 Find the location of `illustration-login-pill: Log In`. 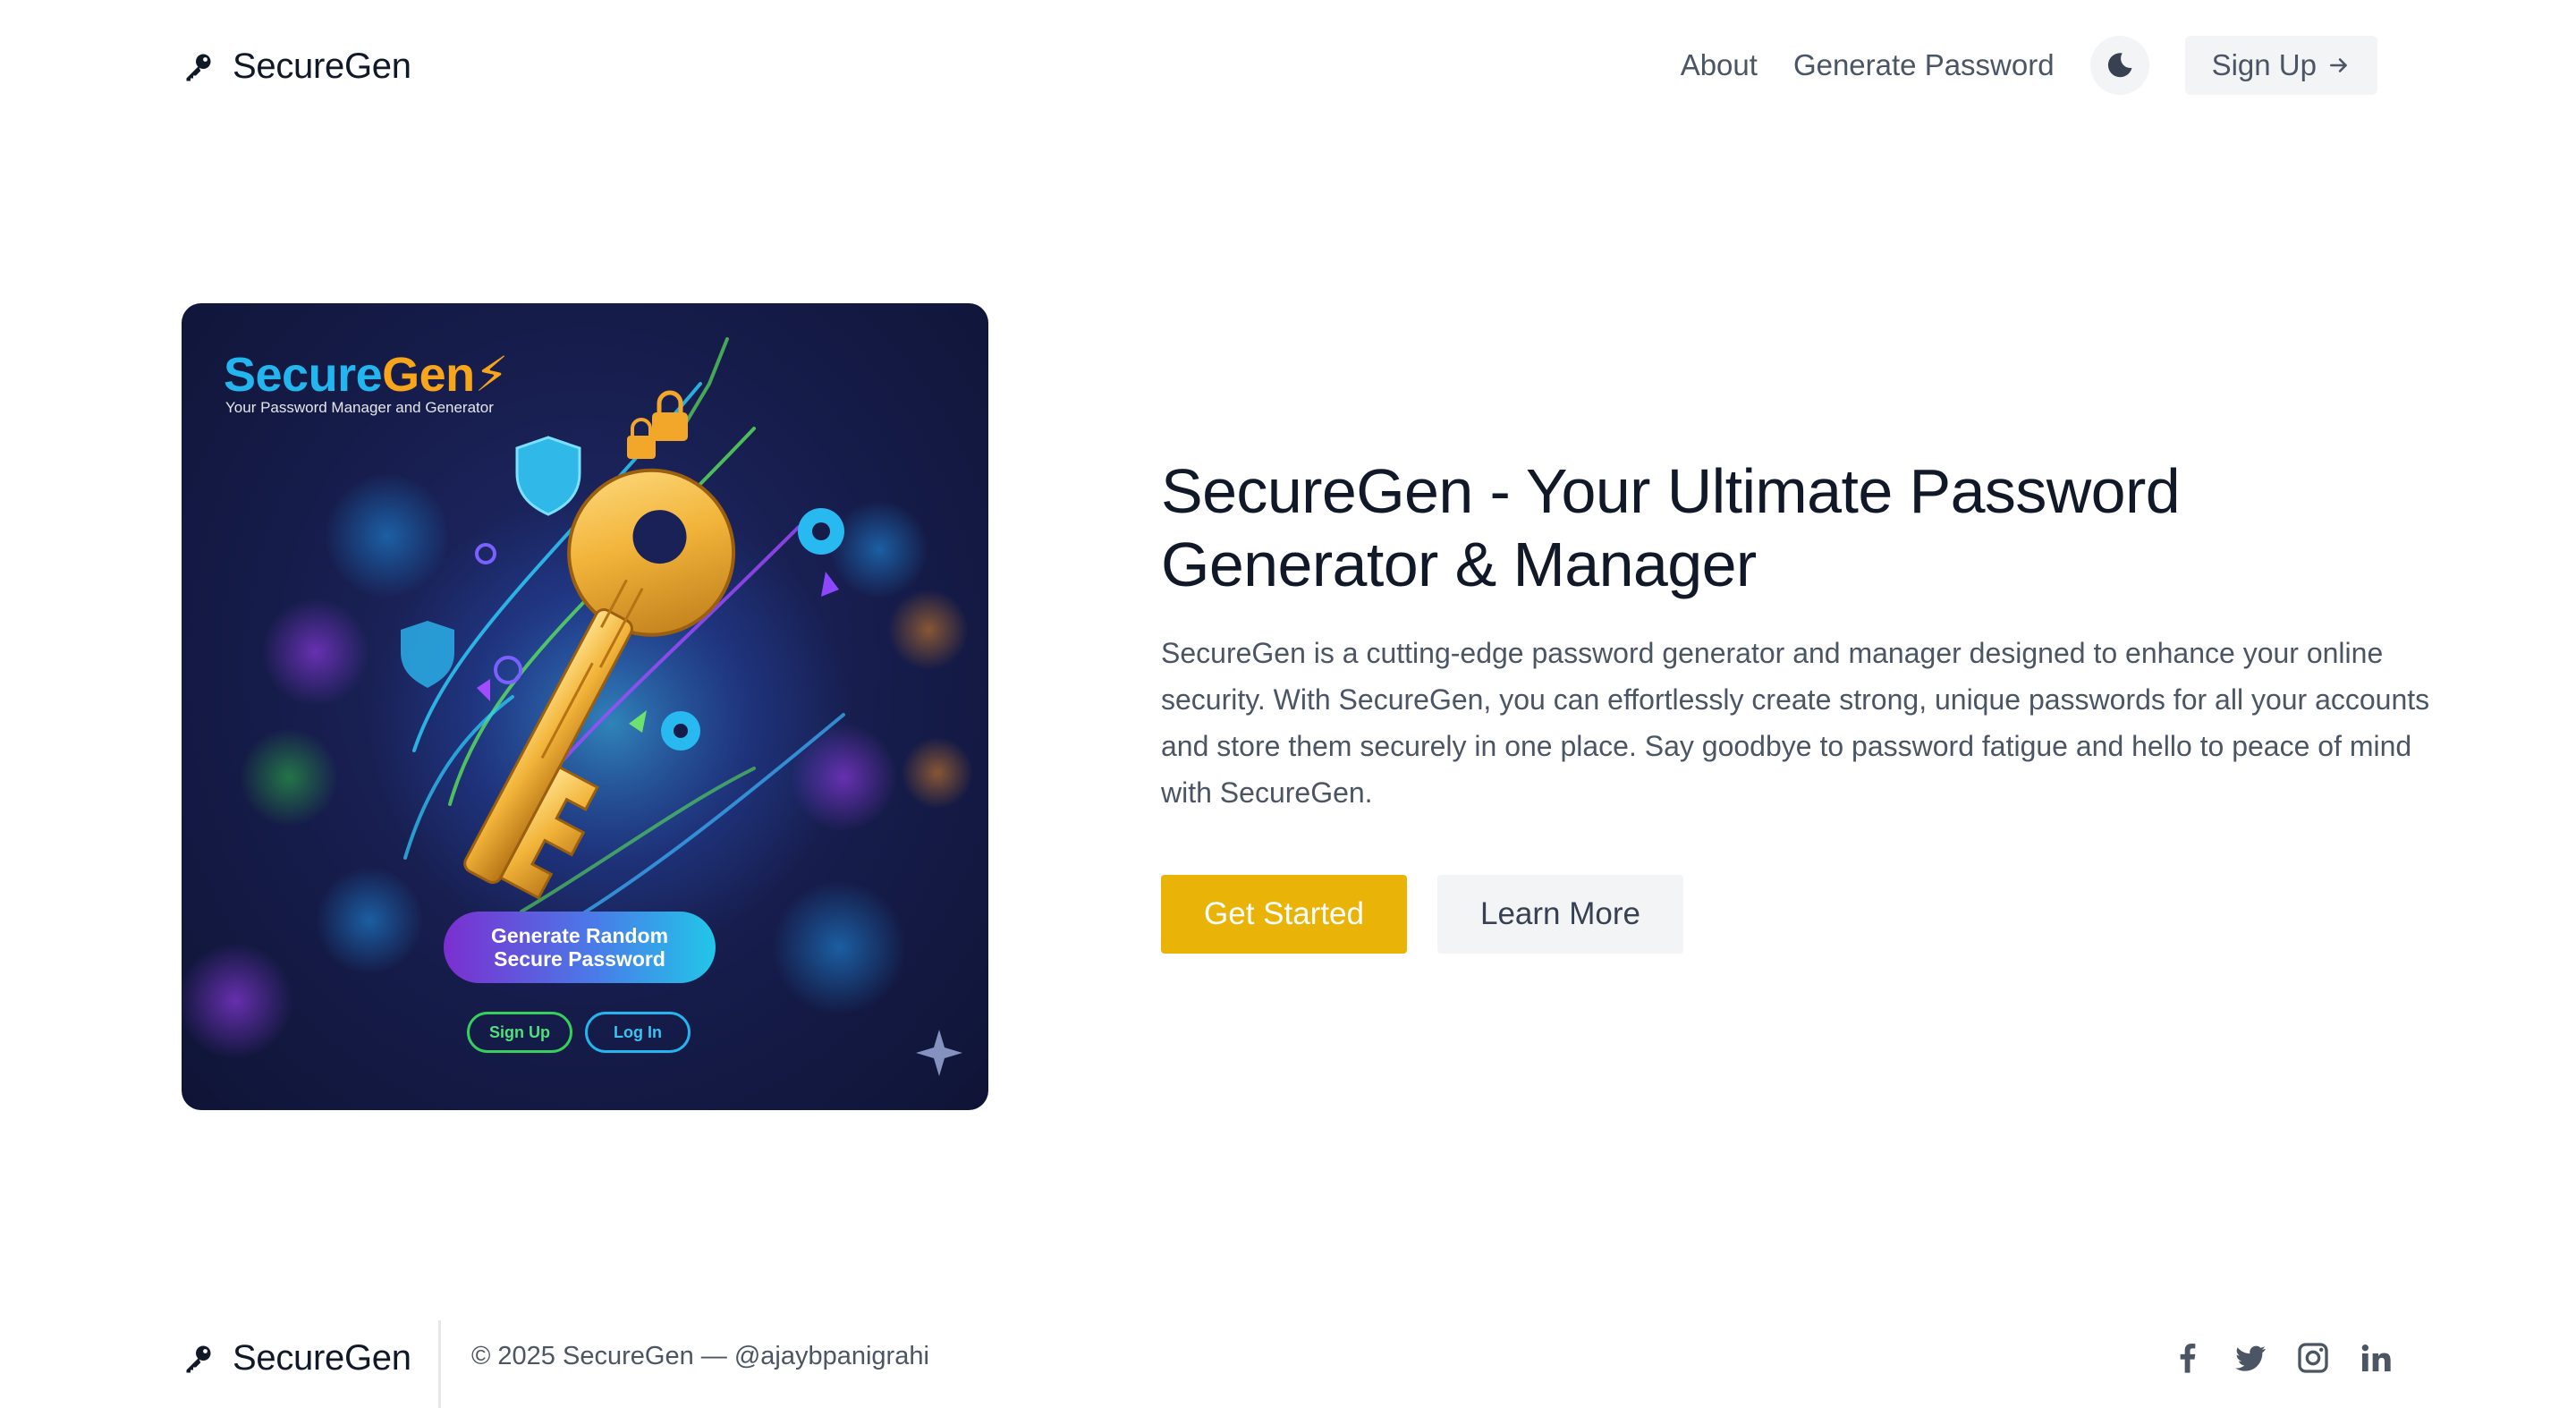

illustration-login-pill: Log In is located at coordinates (638, 1032).